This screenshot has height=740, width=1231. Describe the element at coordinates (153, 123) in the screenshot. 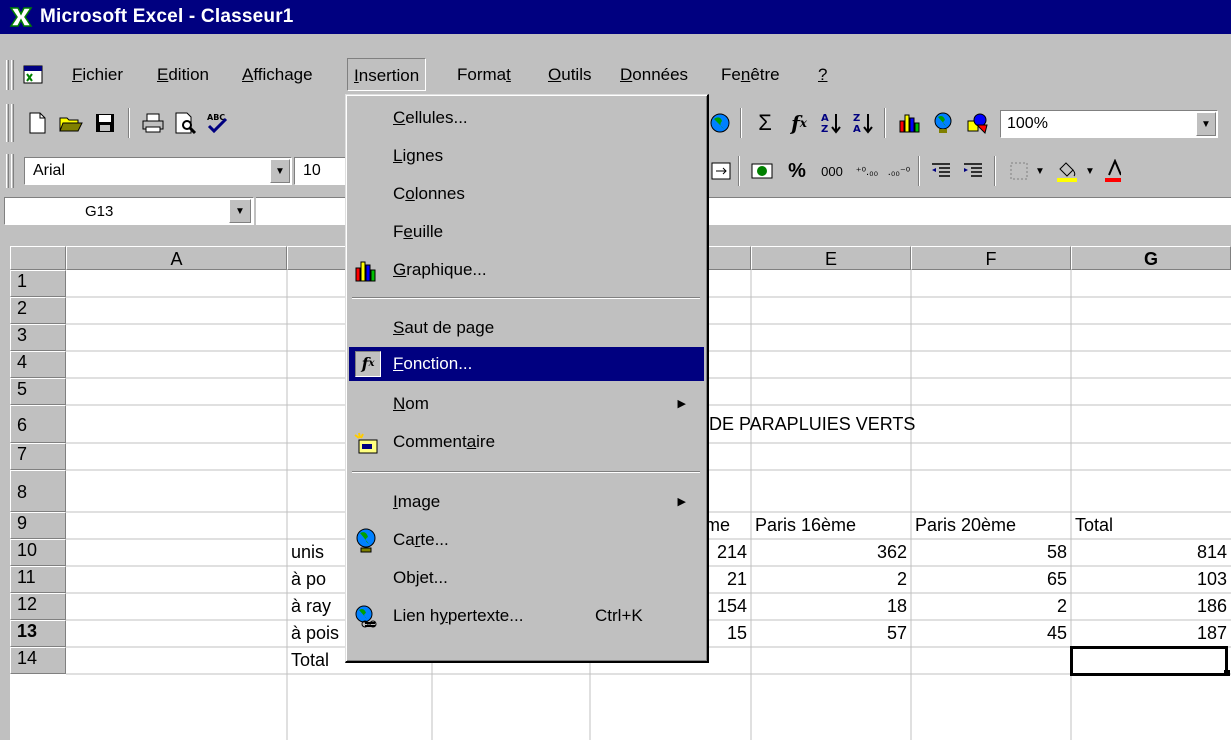

I see `print-icon` at that location.